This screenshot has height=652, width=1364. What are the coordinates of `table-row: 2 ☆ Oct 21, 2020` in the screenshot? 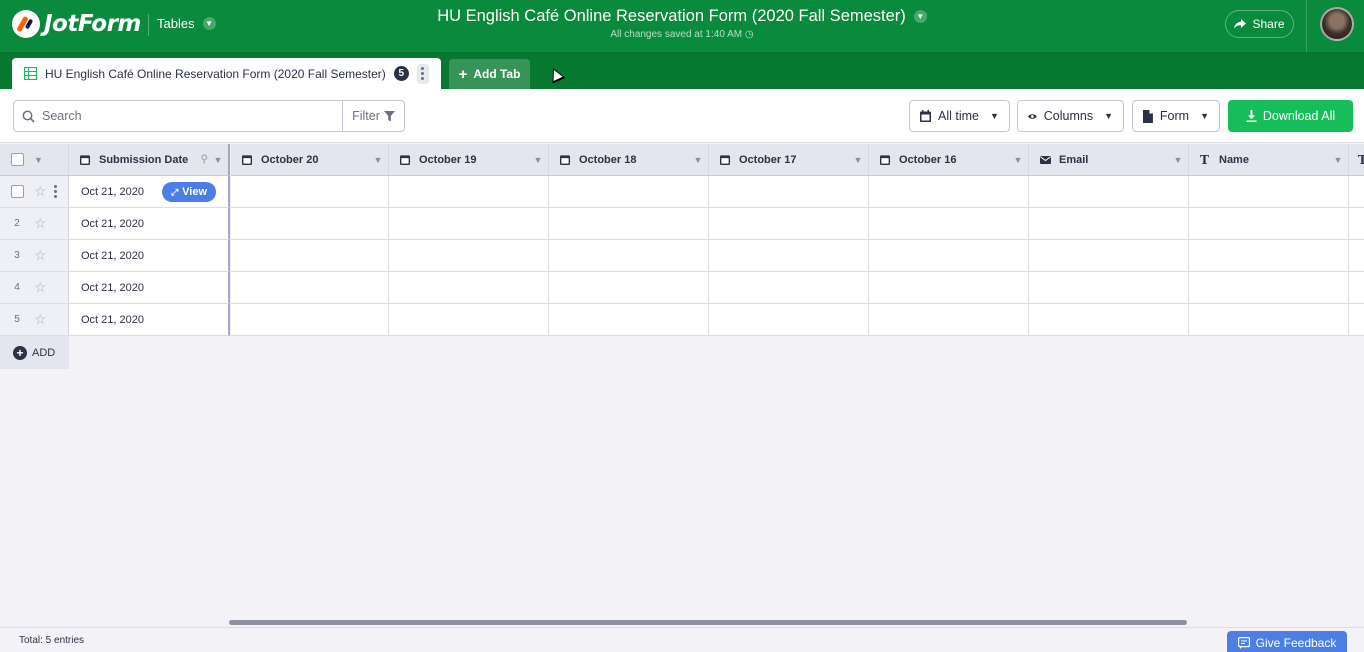 It's located at (682, 224).